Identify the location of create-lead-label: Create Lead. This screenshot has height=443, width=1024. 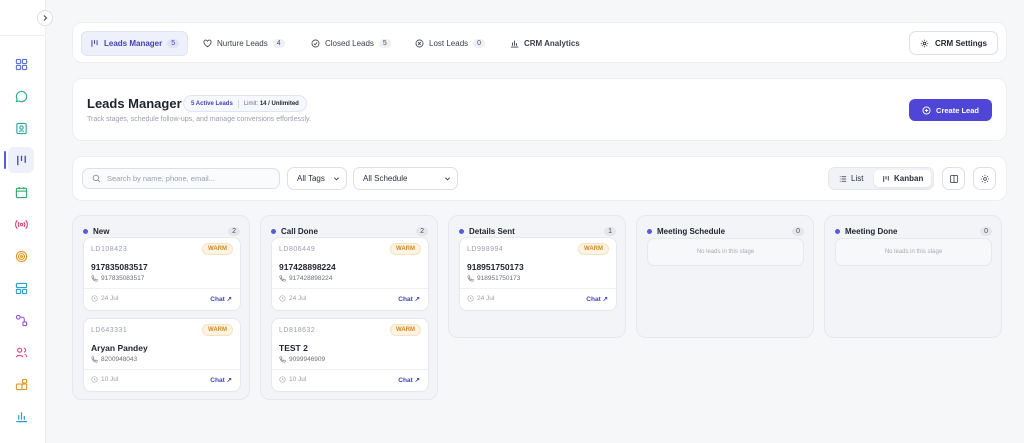
(957, 110).